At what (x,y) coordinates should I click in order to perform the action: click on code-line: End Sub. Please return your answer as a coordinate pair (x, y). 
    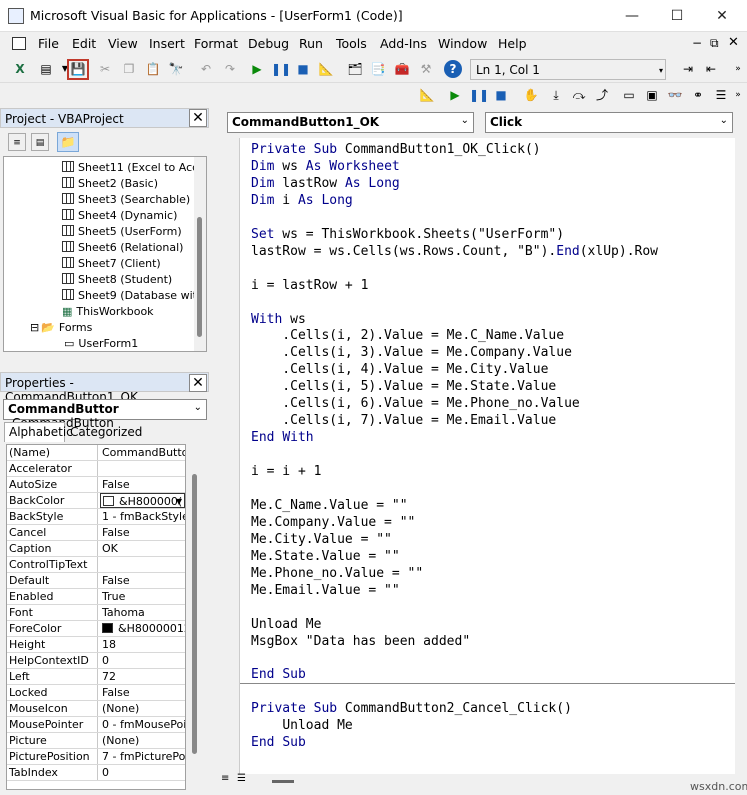
    Looking at the image, I should click on (278, 674).